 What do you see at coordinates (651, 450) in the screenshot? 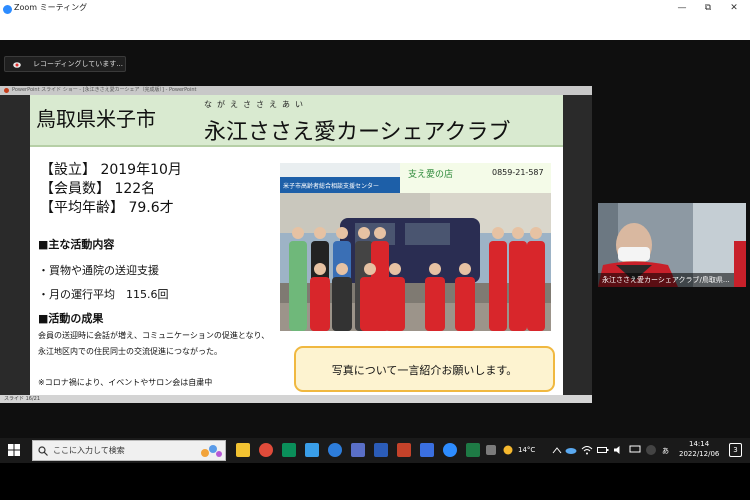
I see `language-bar-icon` at bounding box center [651, 450].